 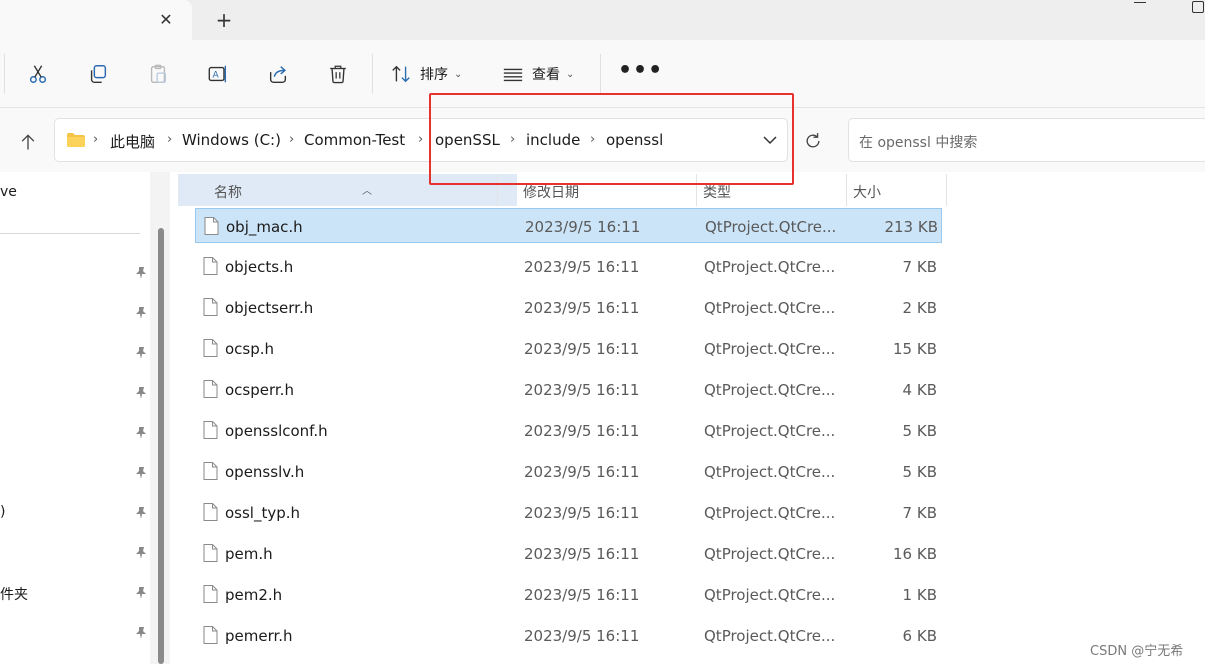 I want to click on copy-button, so click(x=98, y=74).